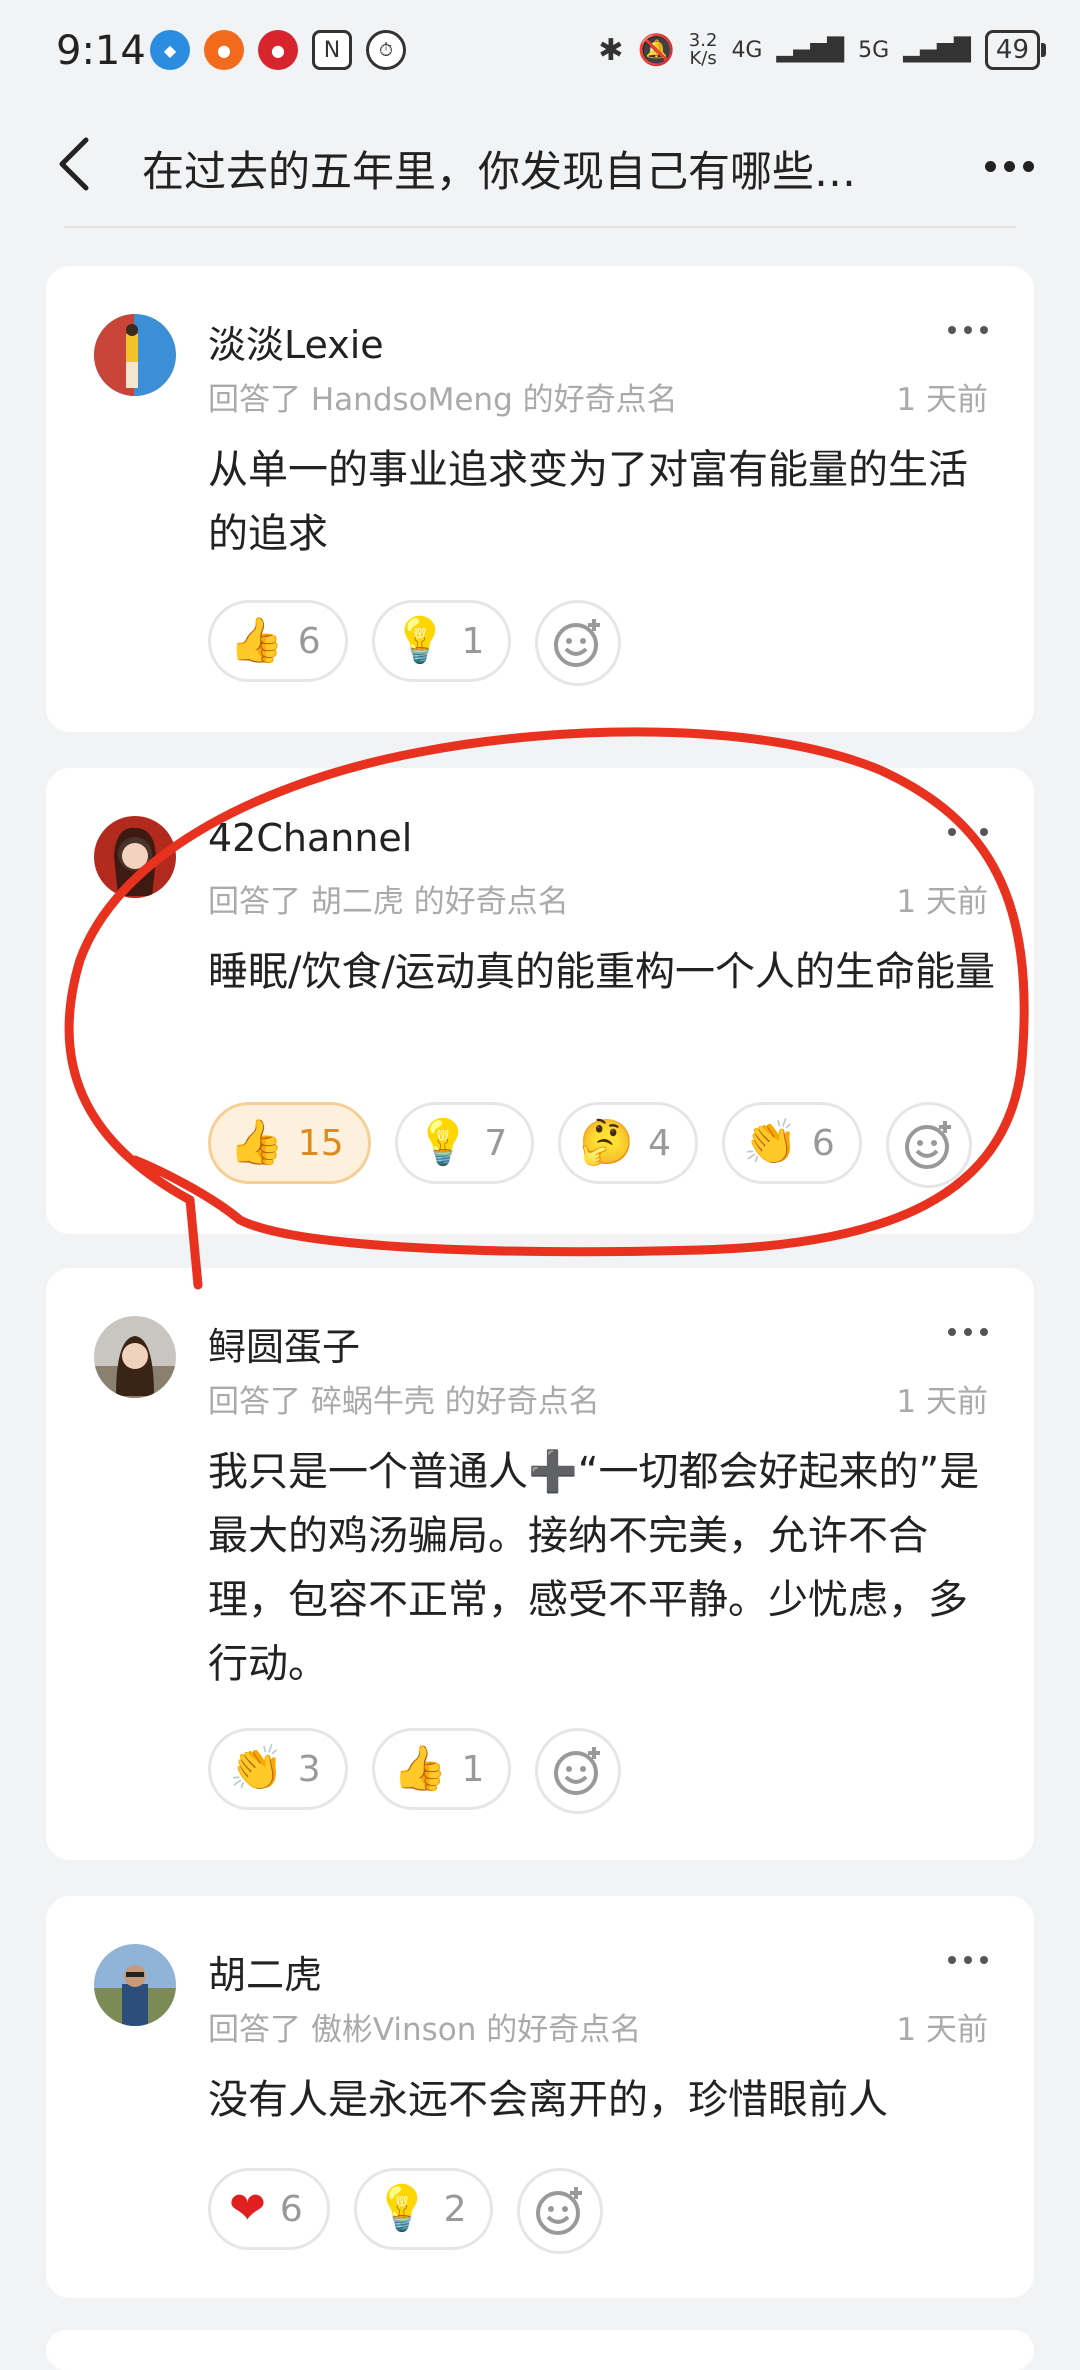  I want to click on reaction-lightbulb: 💡 2, so click(423, 2209).